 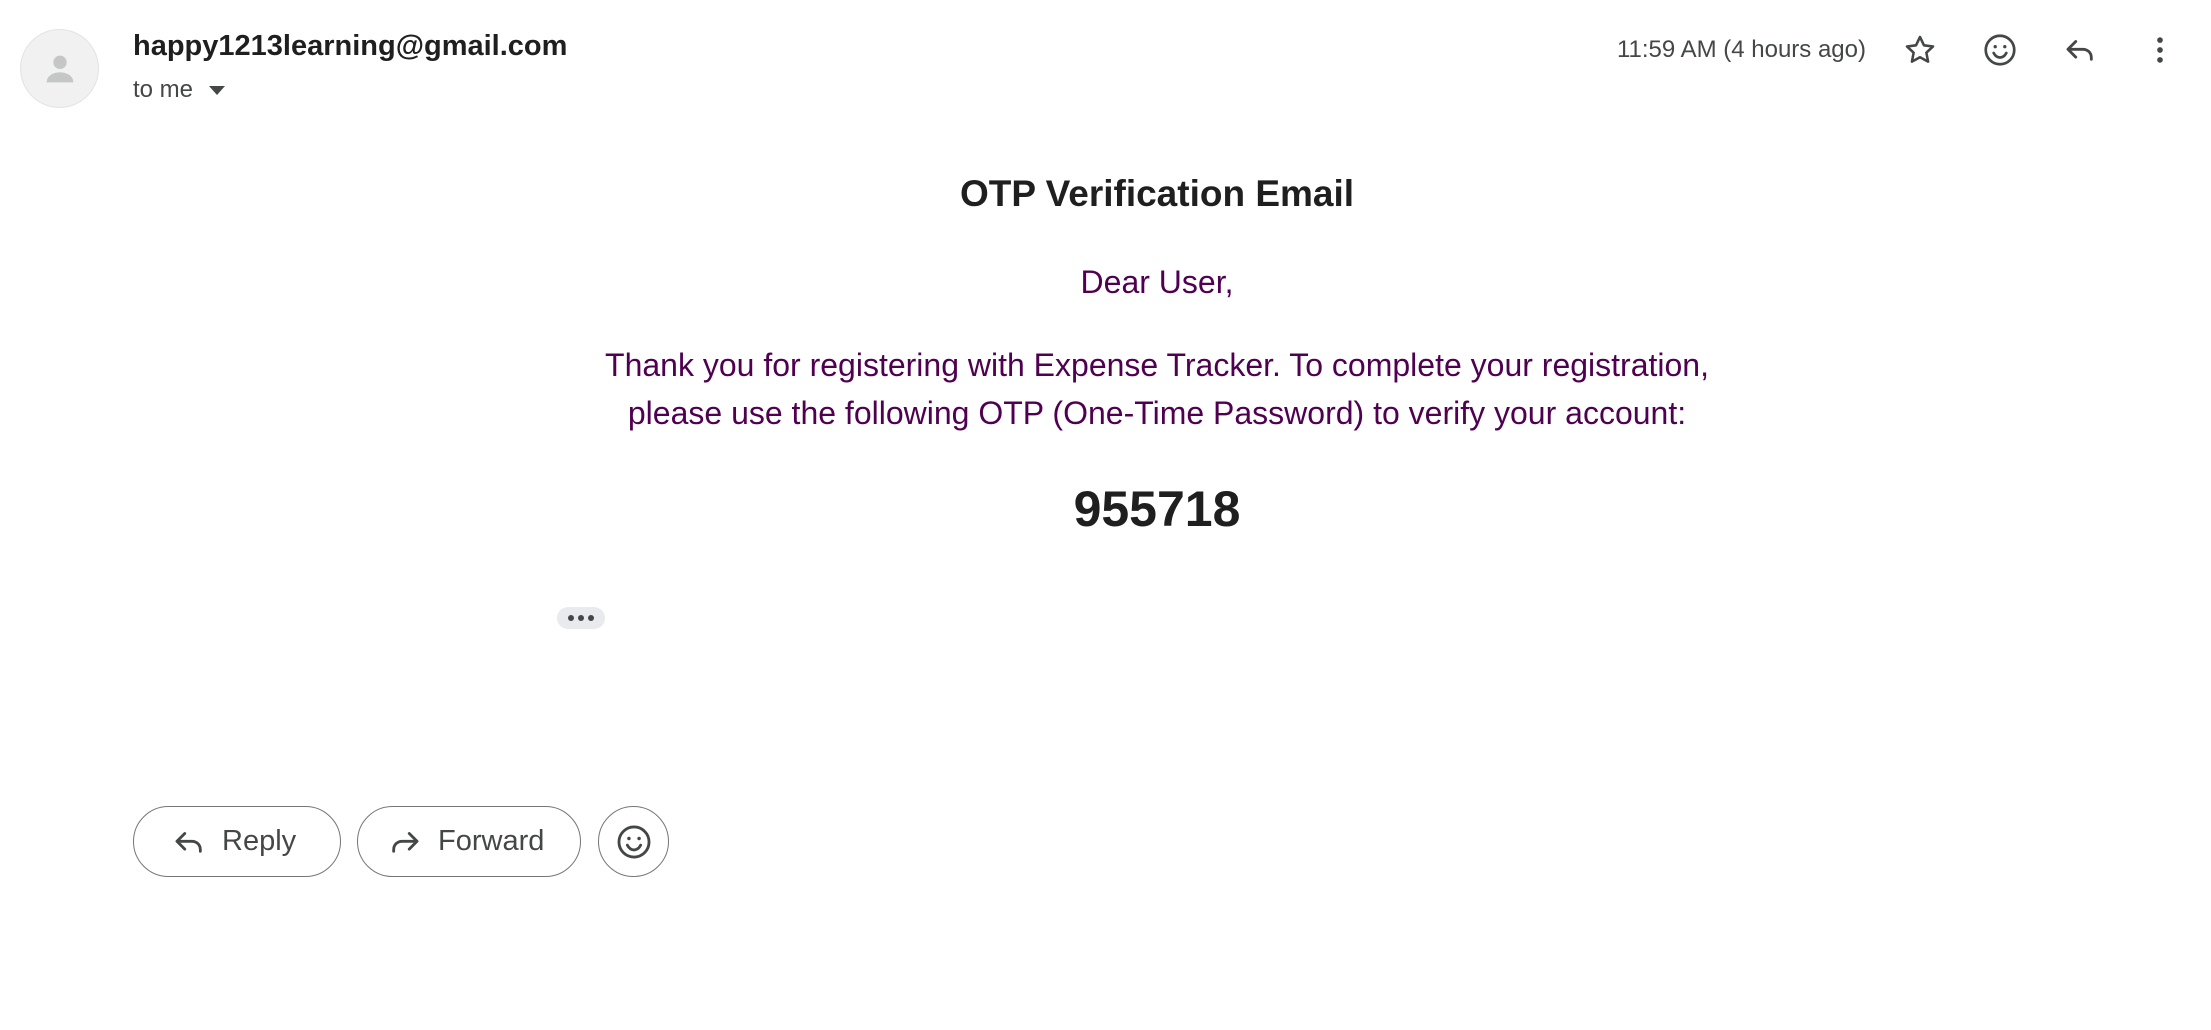 I want to click on reply-button: Reply, so click(x=237, y=841).